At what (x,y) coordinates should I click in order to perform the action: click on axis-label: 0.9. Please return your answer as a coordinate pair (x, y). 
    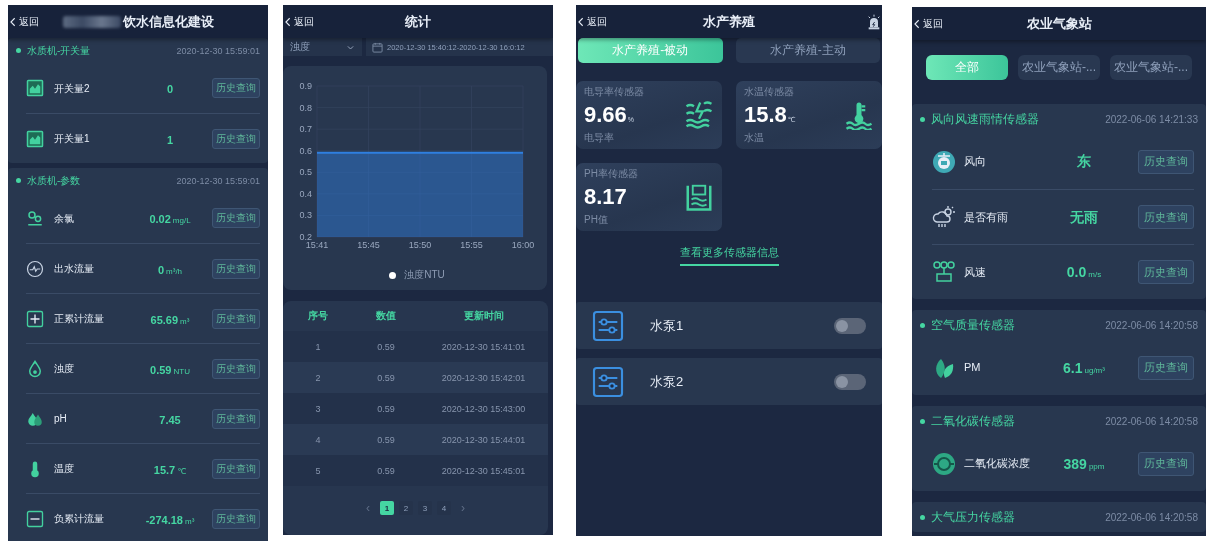
    Looking at the image, I should click on (305, 86).